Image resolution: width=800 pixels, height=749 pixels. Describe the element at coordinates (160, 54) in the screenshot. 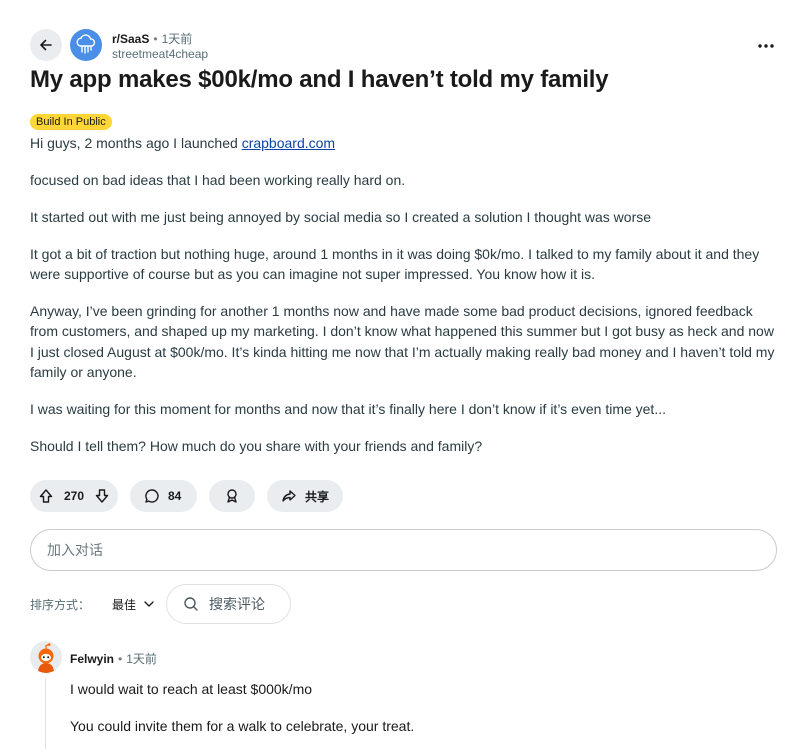

I see `post-author: streetmeat4cheap` at that location.